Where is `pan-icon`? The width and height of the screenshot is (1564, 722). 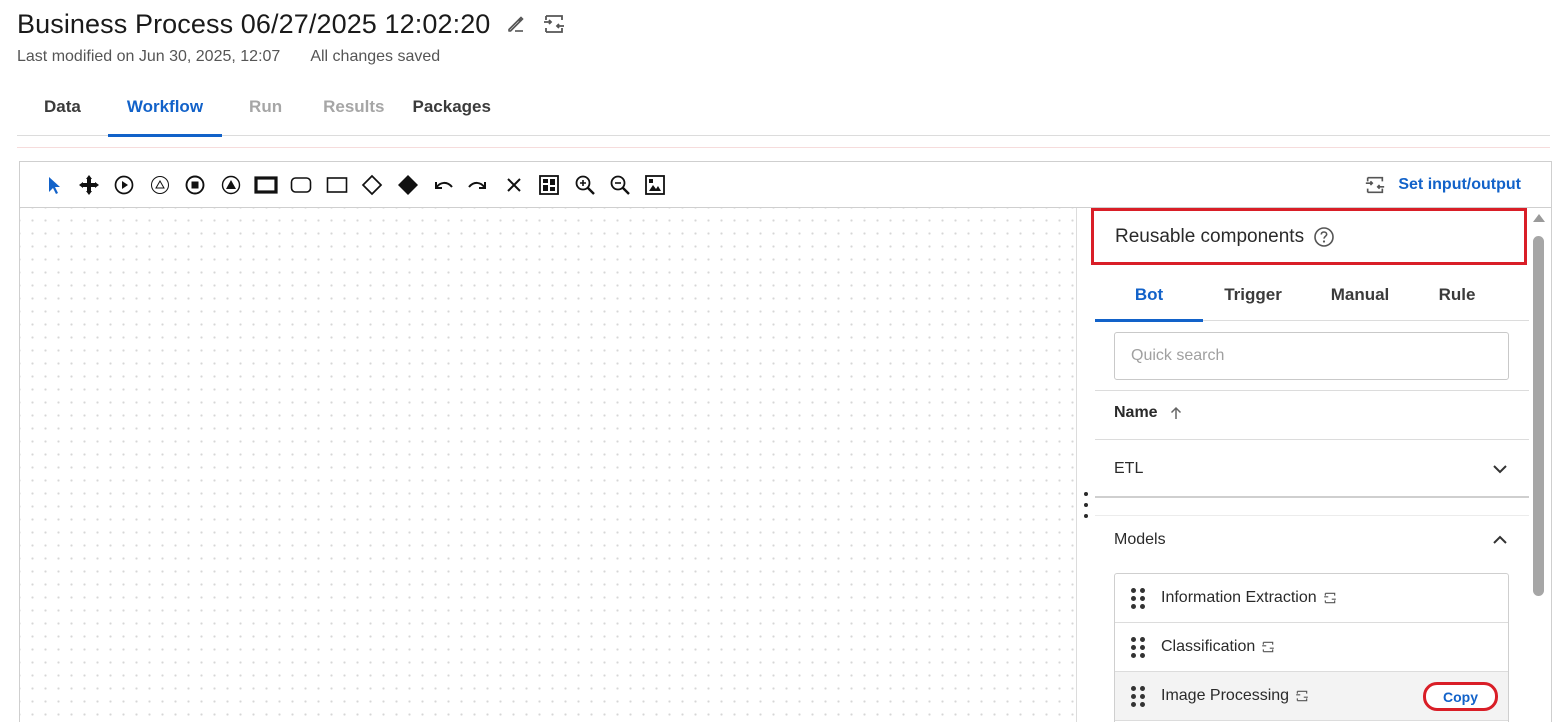 pan-icon is located at coordinates (88, 185).